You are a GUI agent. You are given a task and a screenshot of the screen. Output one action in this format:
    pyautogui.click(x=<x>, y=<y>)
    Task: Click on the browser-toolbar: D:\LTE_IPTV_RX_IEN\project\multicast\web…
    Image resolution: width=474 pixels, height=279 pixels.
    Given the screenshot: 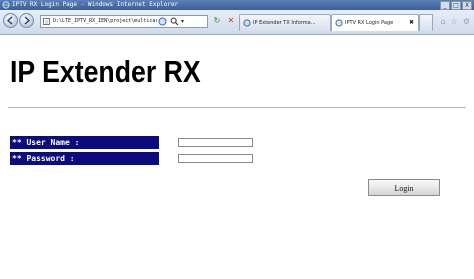 What is the action you would take?
    pyautogui.click(x=237, y=22)
    